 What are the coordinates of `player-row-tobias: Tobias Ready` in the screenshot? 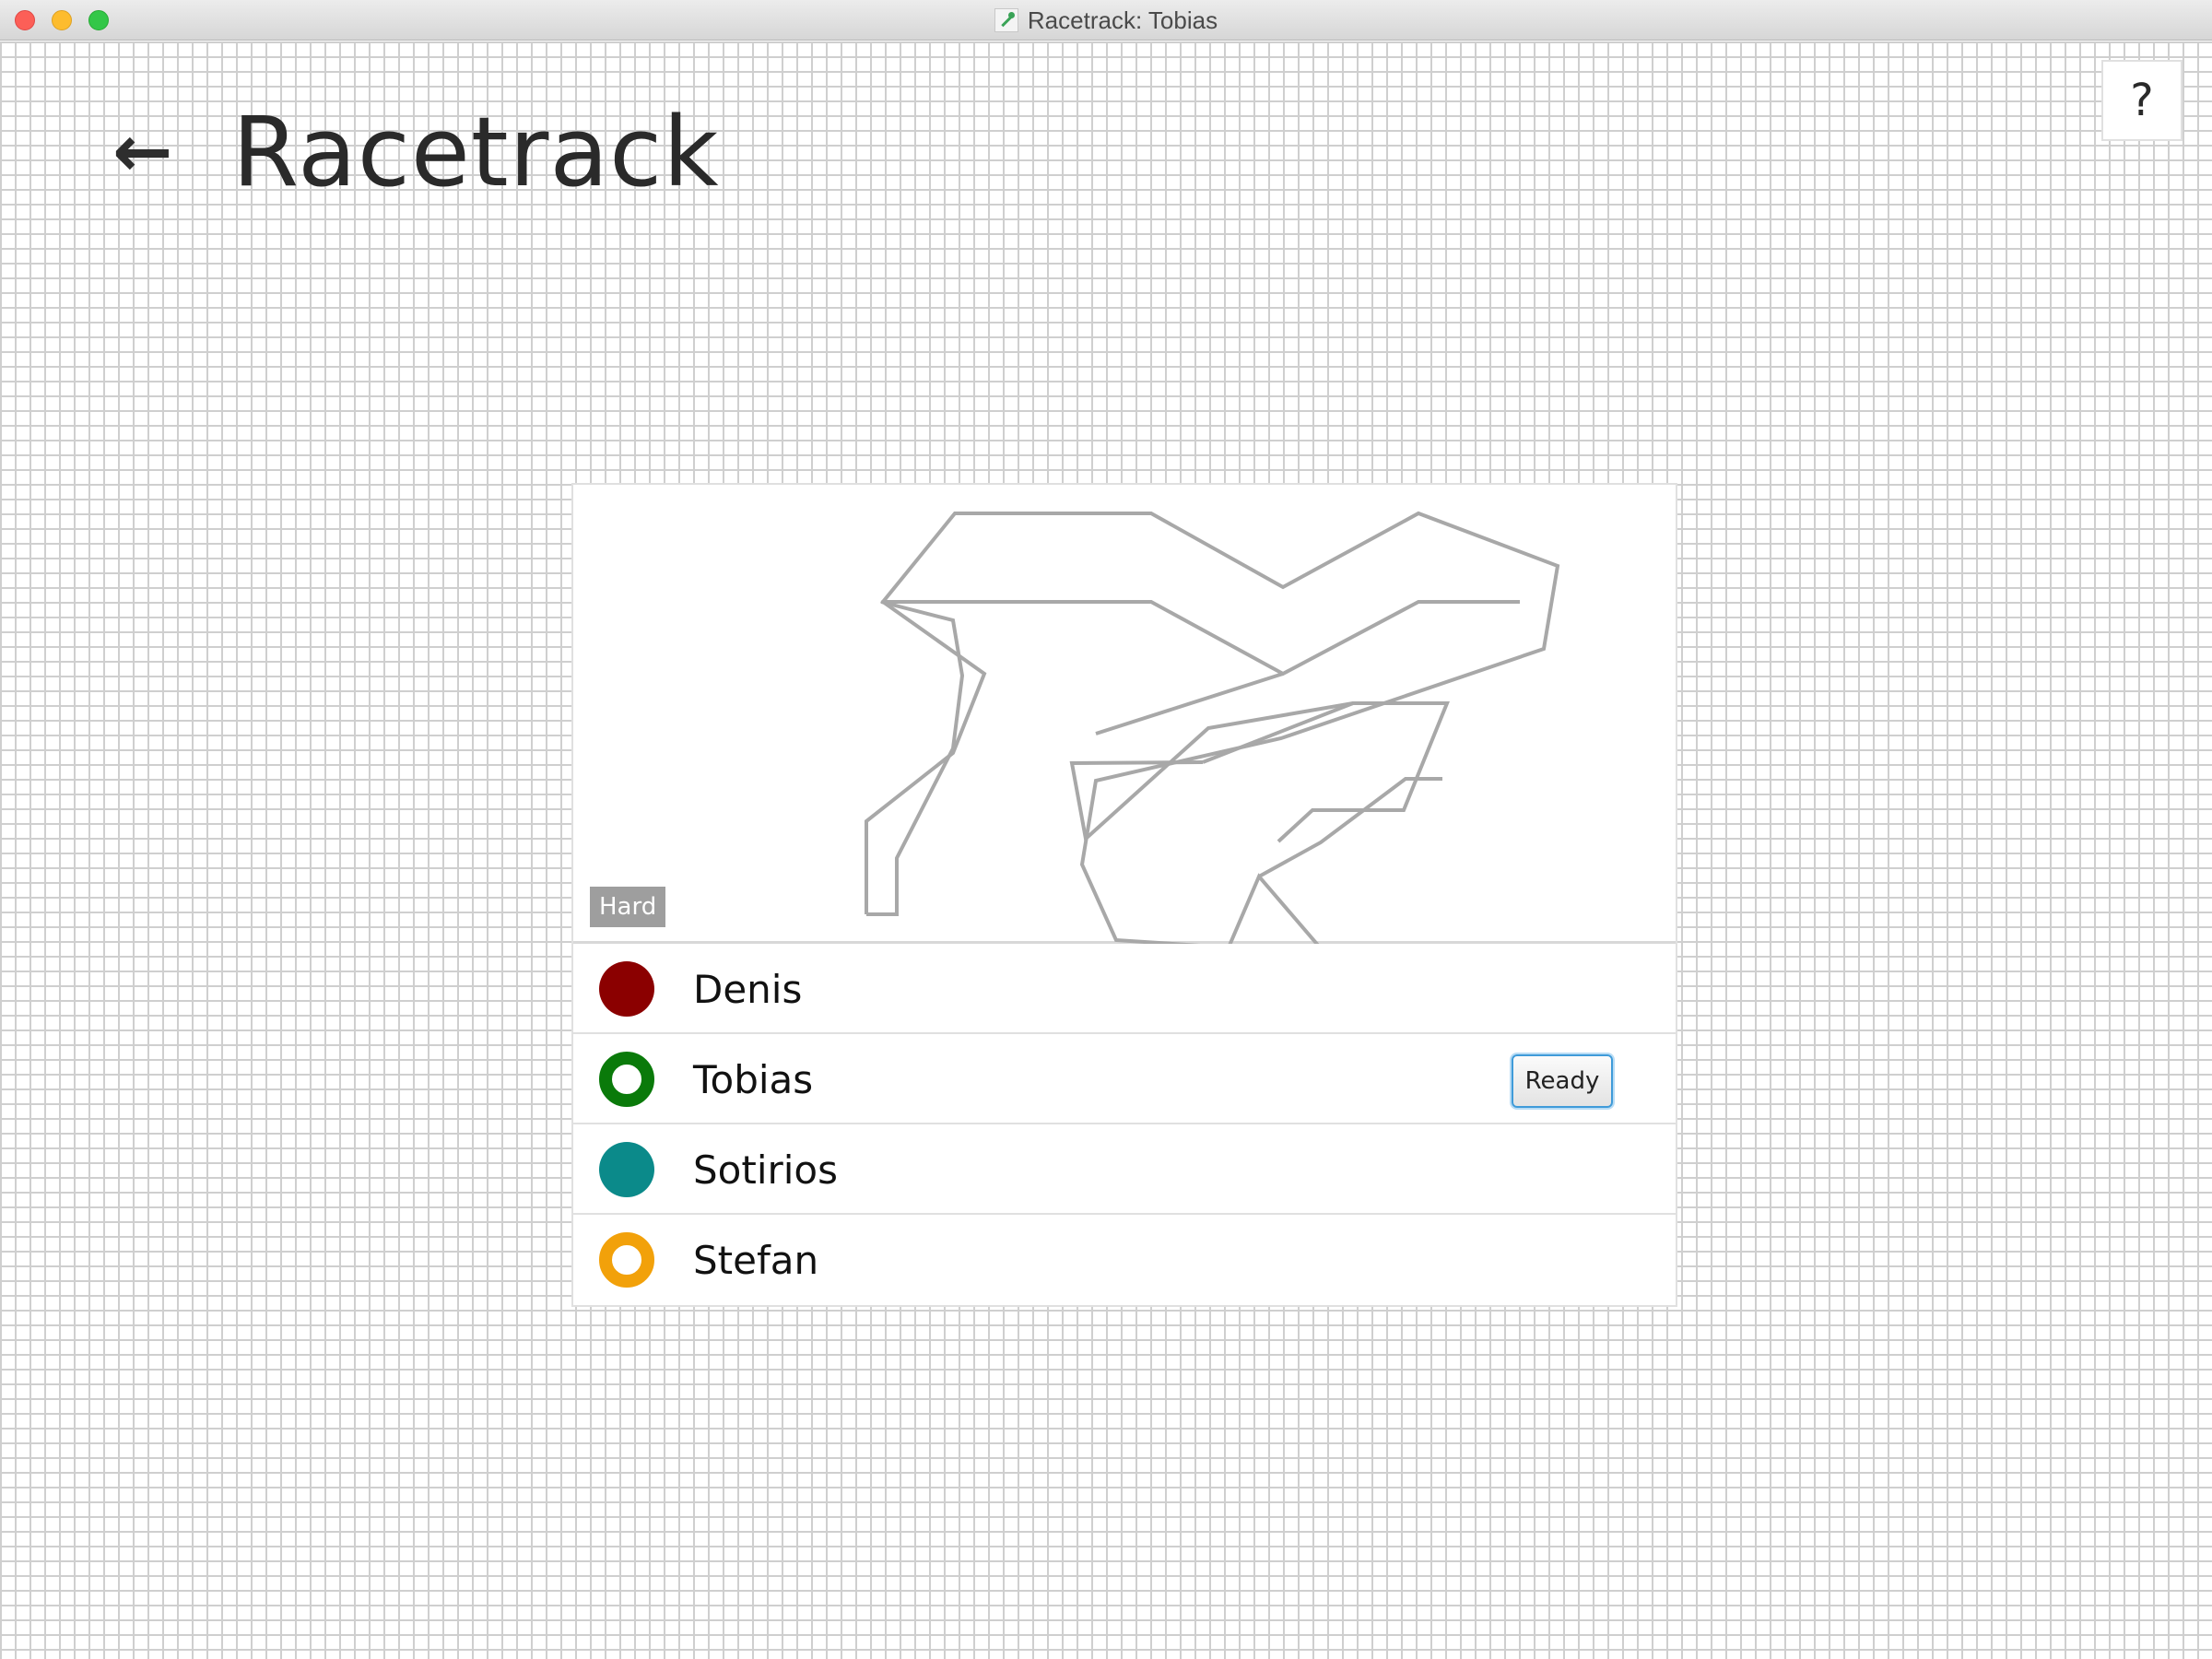 It's located at (1124, 1079).